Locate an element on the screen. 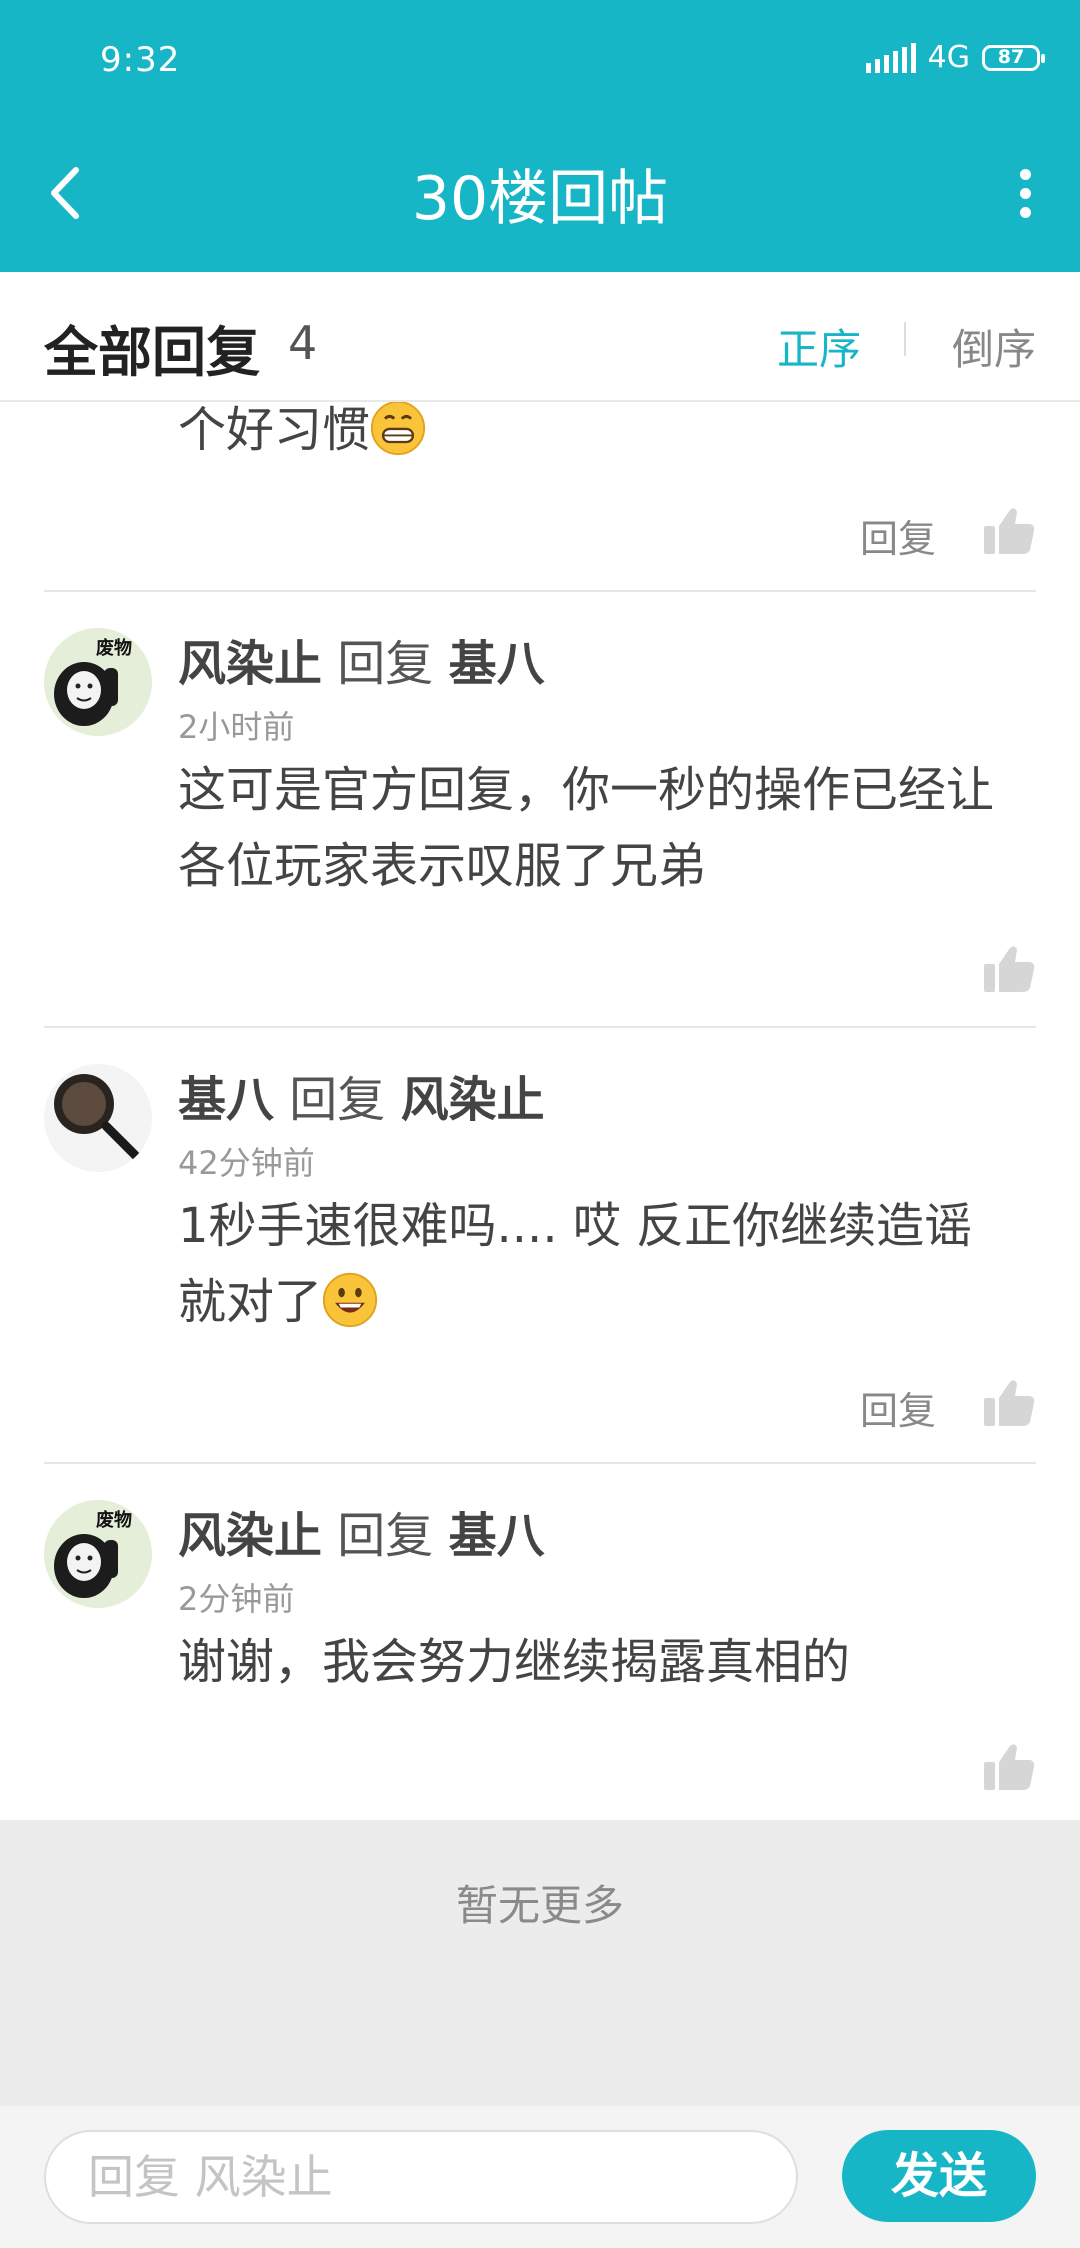 The height and width of the screenshot is (2248, 1080). reply-text-line: 这可是官方回复，你一秒的操作已经让 is located at coordinates (586, 790).